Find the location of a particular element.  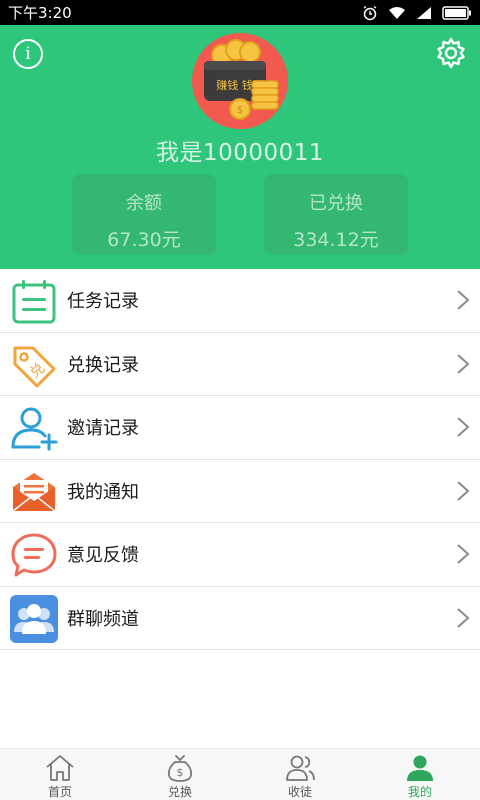

nav-label: 兑换 is located at coordinates (179, 792).